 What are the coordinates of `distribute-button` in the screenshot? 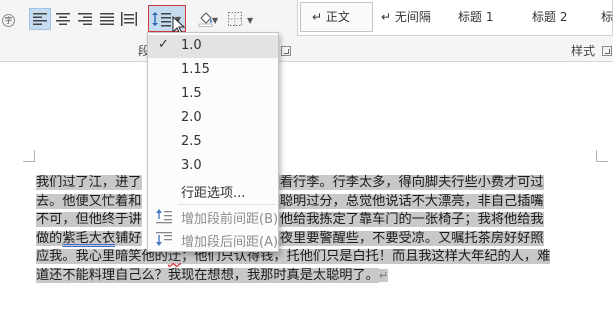 It's located at (129, 19).